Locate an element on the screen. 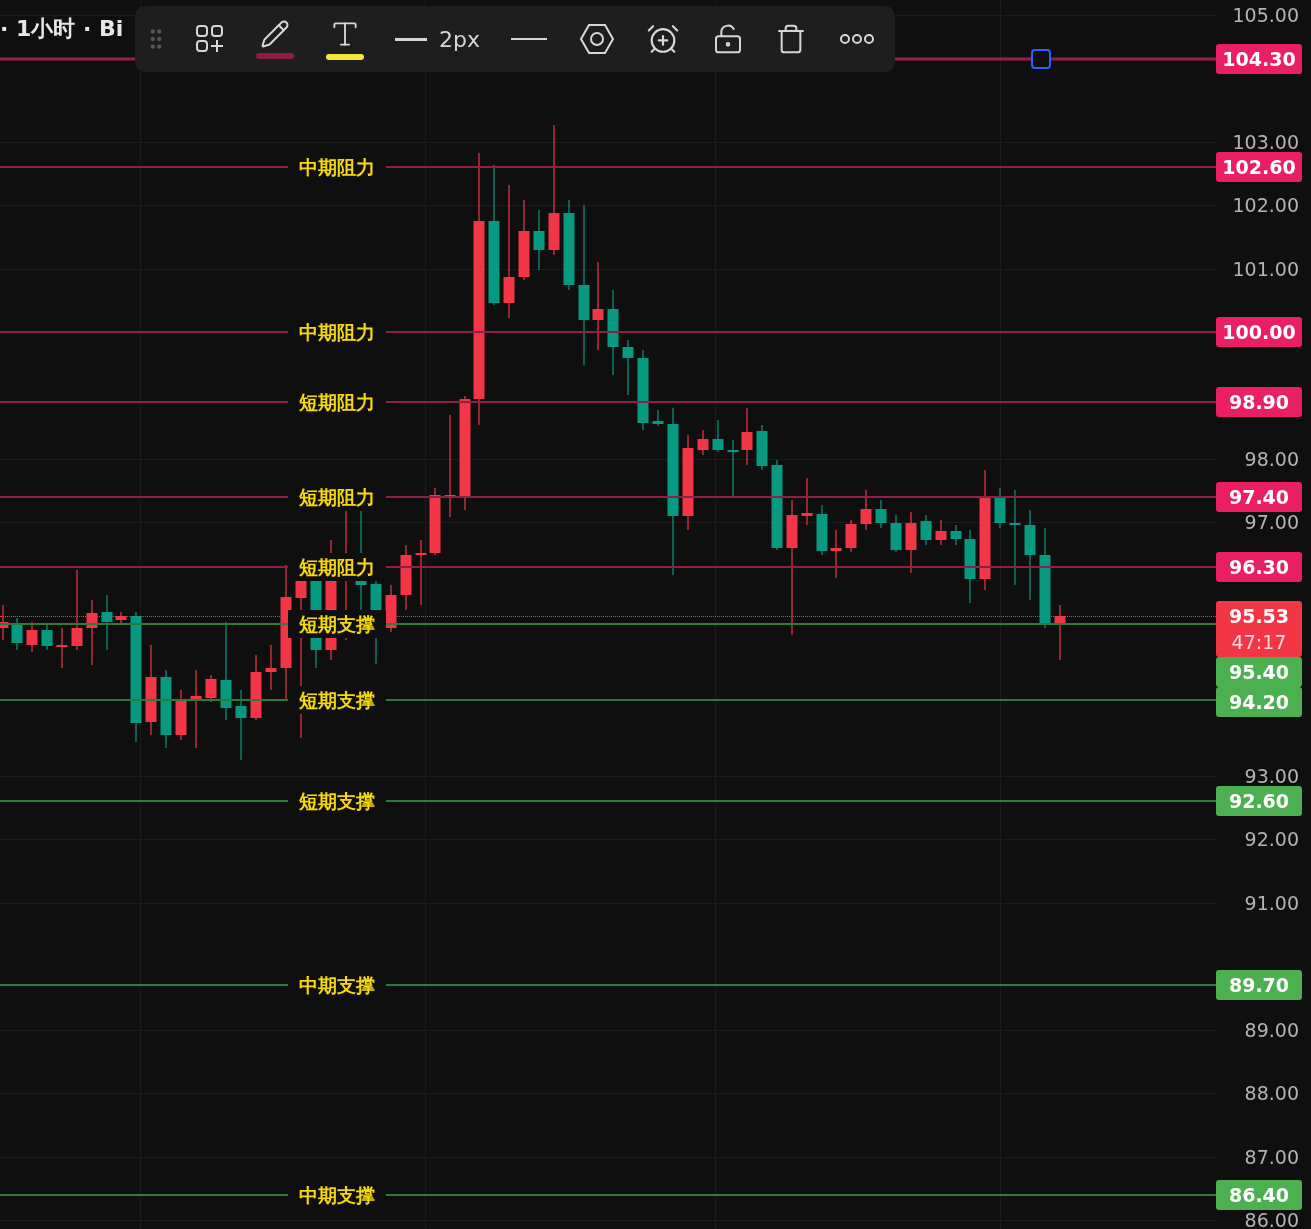 This screenshot has width=1311, height=1229. candle-countdown: 47:17 is located at coordinates (1259, 642).